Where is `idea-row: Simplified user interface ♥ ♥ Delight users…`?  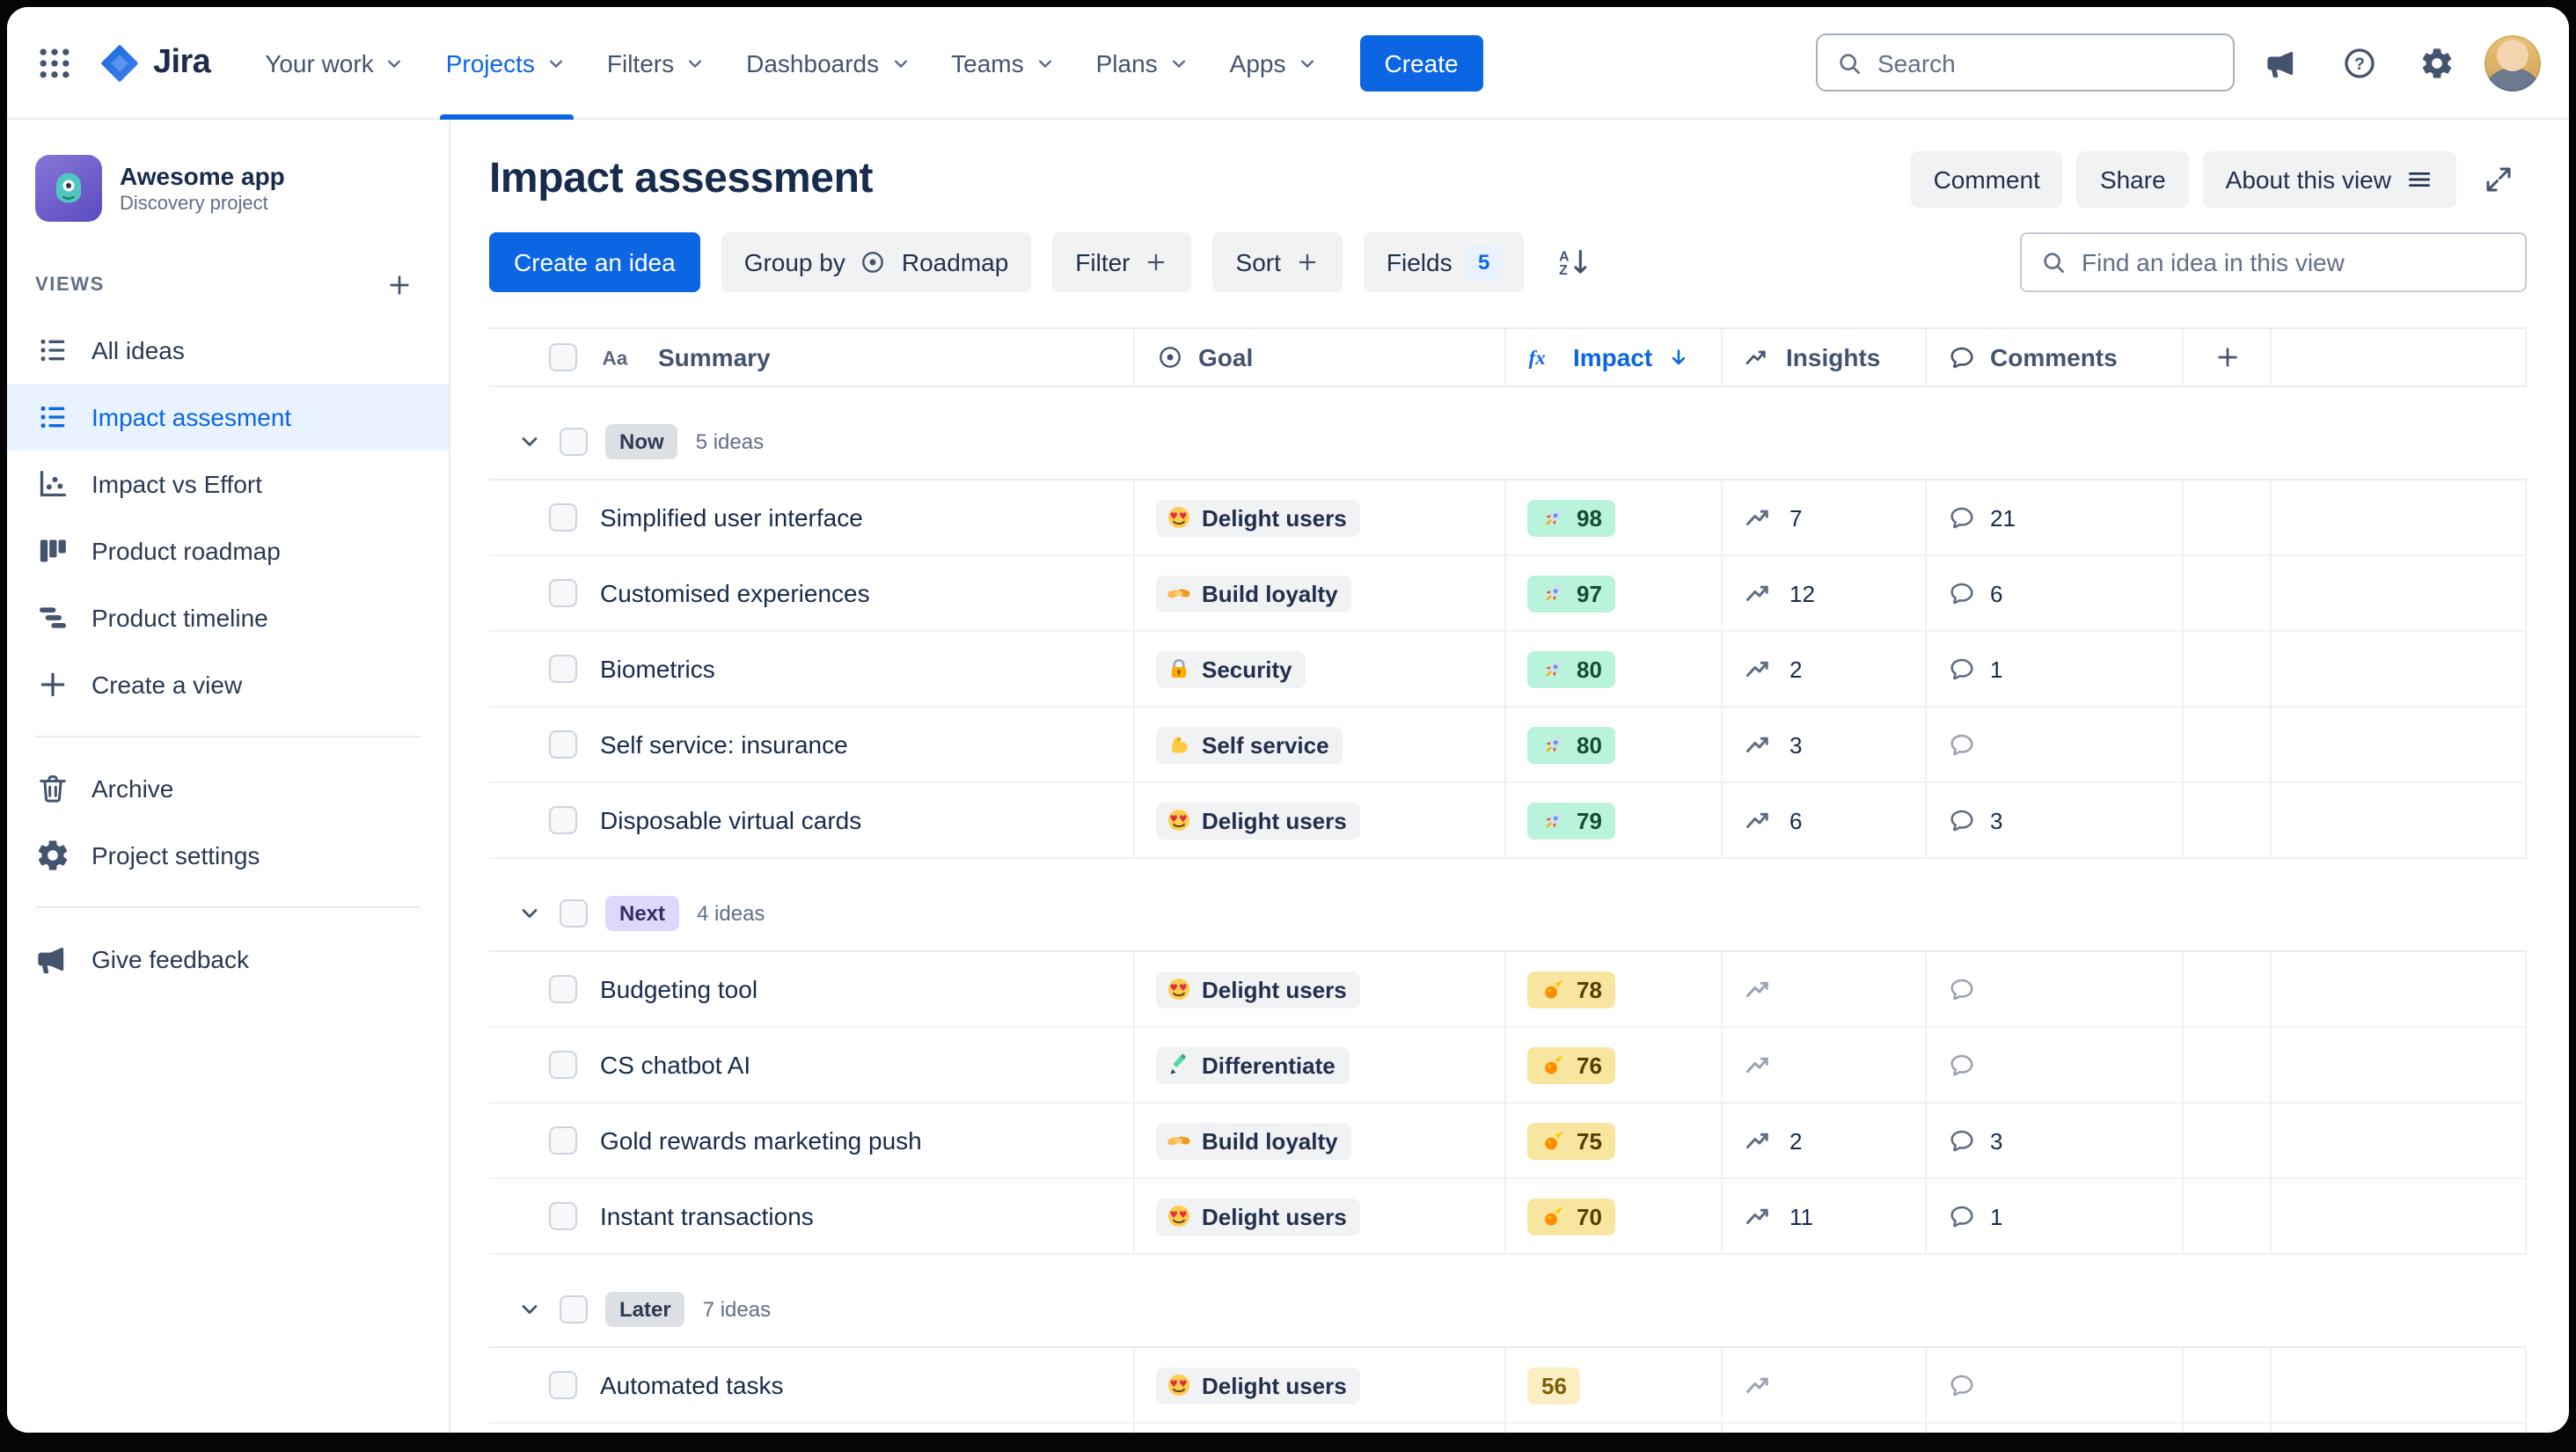
idea-row: Simplified user interface ♥ ♥ Delight users… is located at coordinates (1508, 518).